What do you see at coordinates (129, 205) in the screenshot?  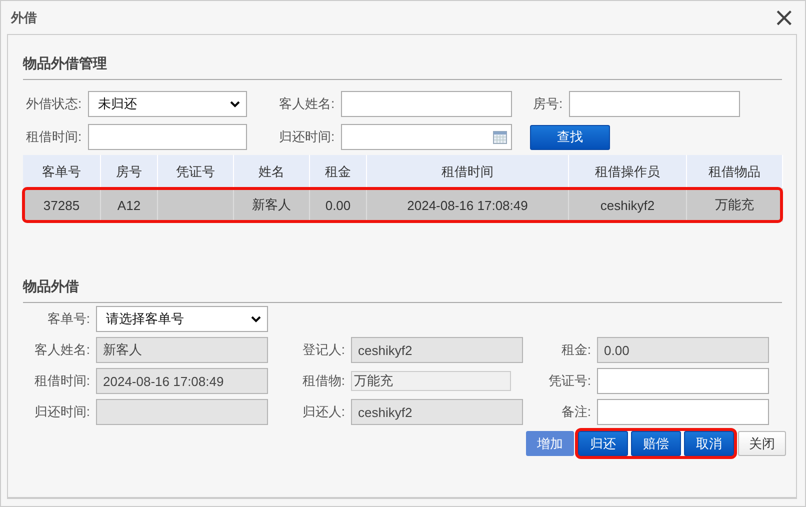 I see `table-cell: A12` at bounding box center [129, 205].